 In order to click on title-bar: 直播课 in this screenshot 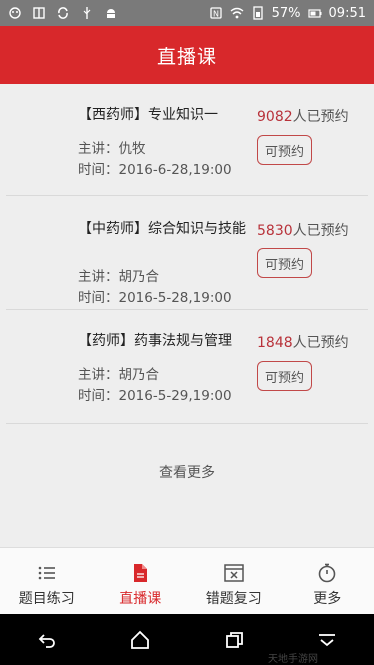, I will do `click(187, 55)`.